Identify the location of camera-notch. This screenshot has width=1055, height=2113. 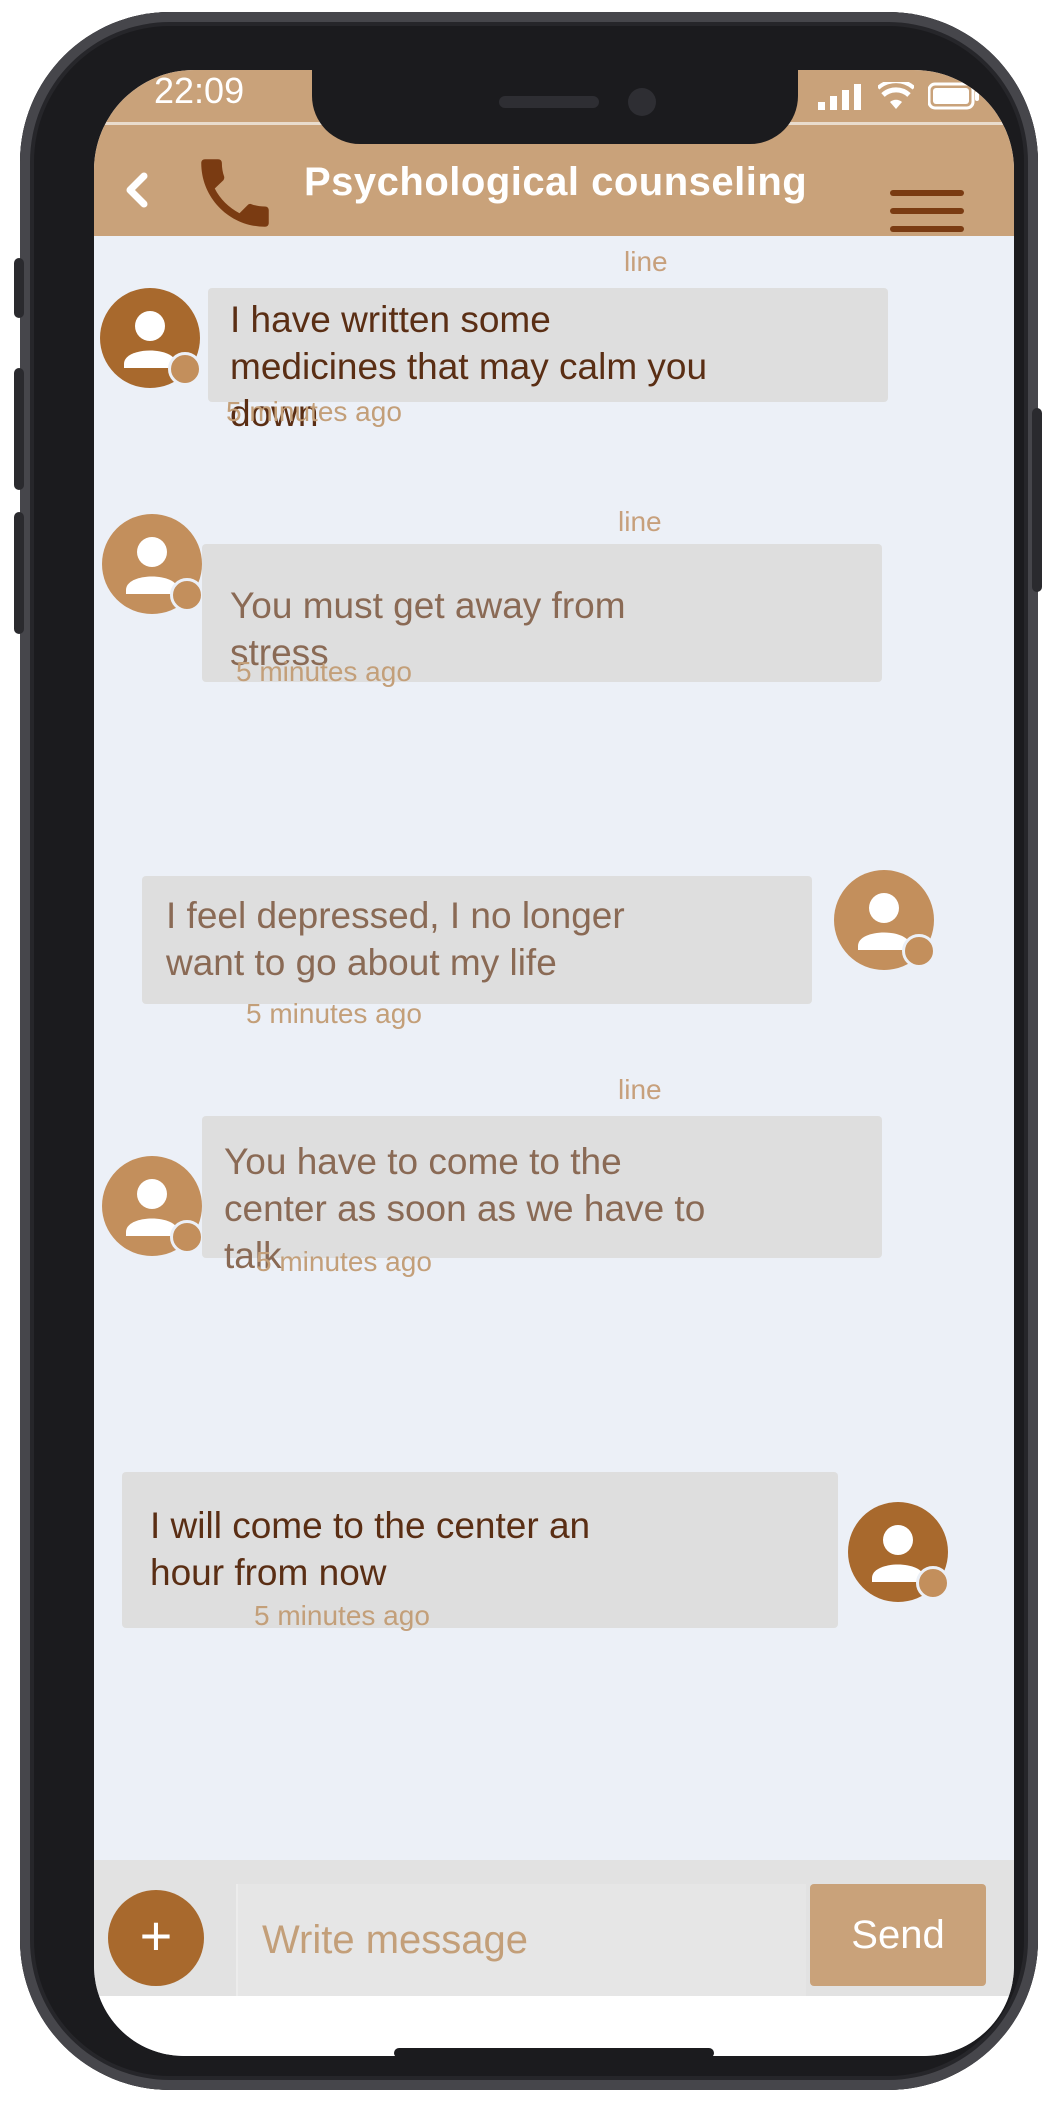
(555, 107).